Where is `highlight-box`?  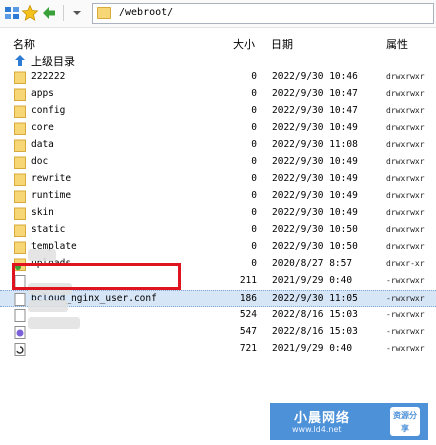
highlight-box is located at coordinates (96, 276).